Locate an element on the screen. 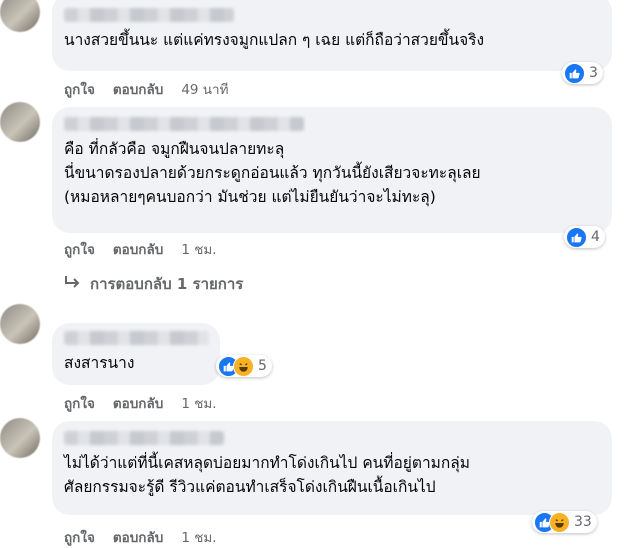 The width and height of the screenshot is (625, 548). replies-count-label: การตอบกลับ 1 รายการ is located at coordinates (166, 284).